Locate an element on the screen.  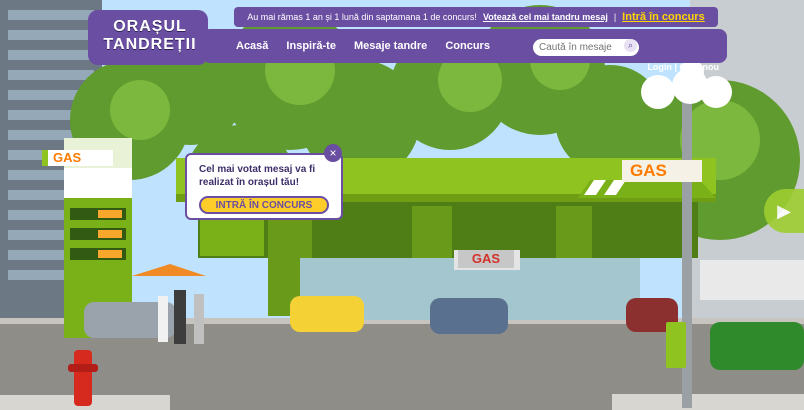
close-icon: × is located at coordinates (333, 153).